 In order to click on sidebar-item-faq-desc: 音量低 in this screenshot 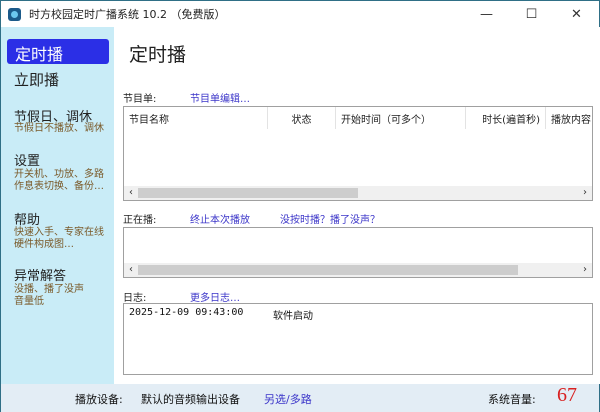, I will do `click(29, 301)`.